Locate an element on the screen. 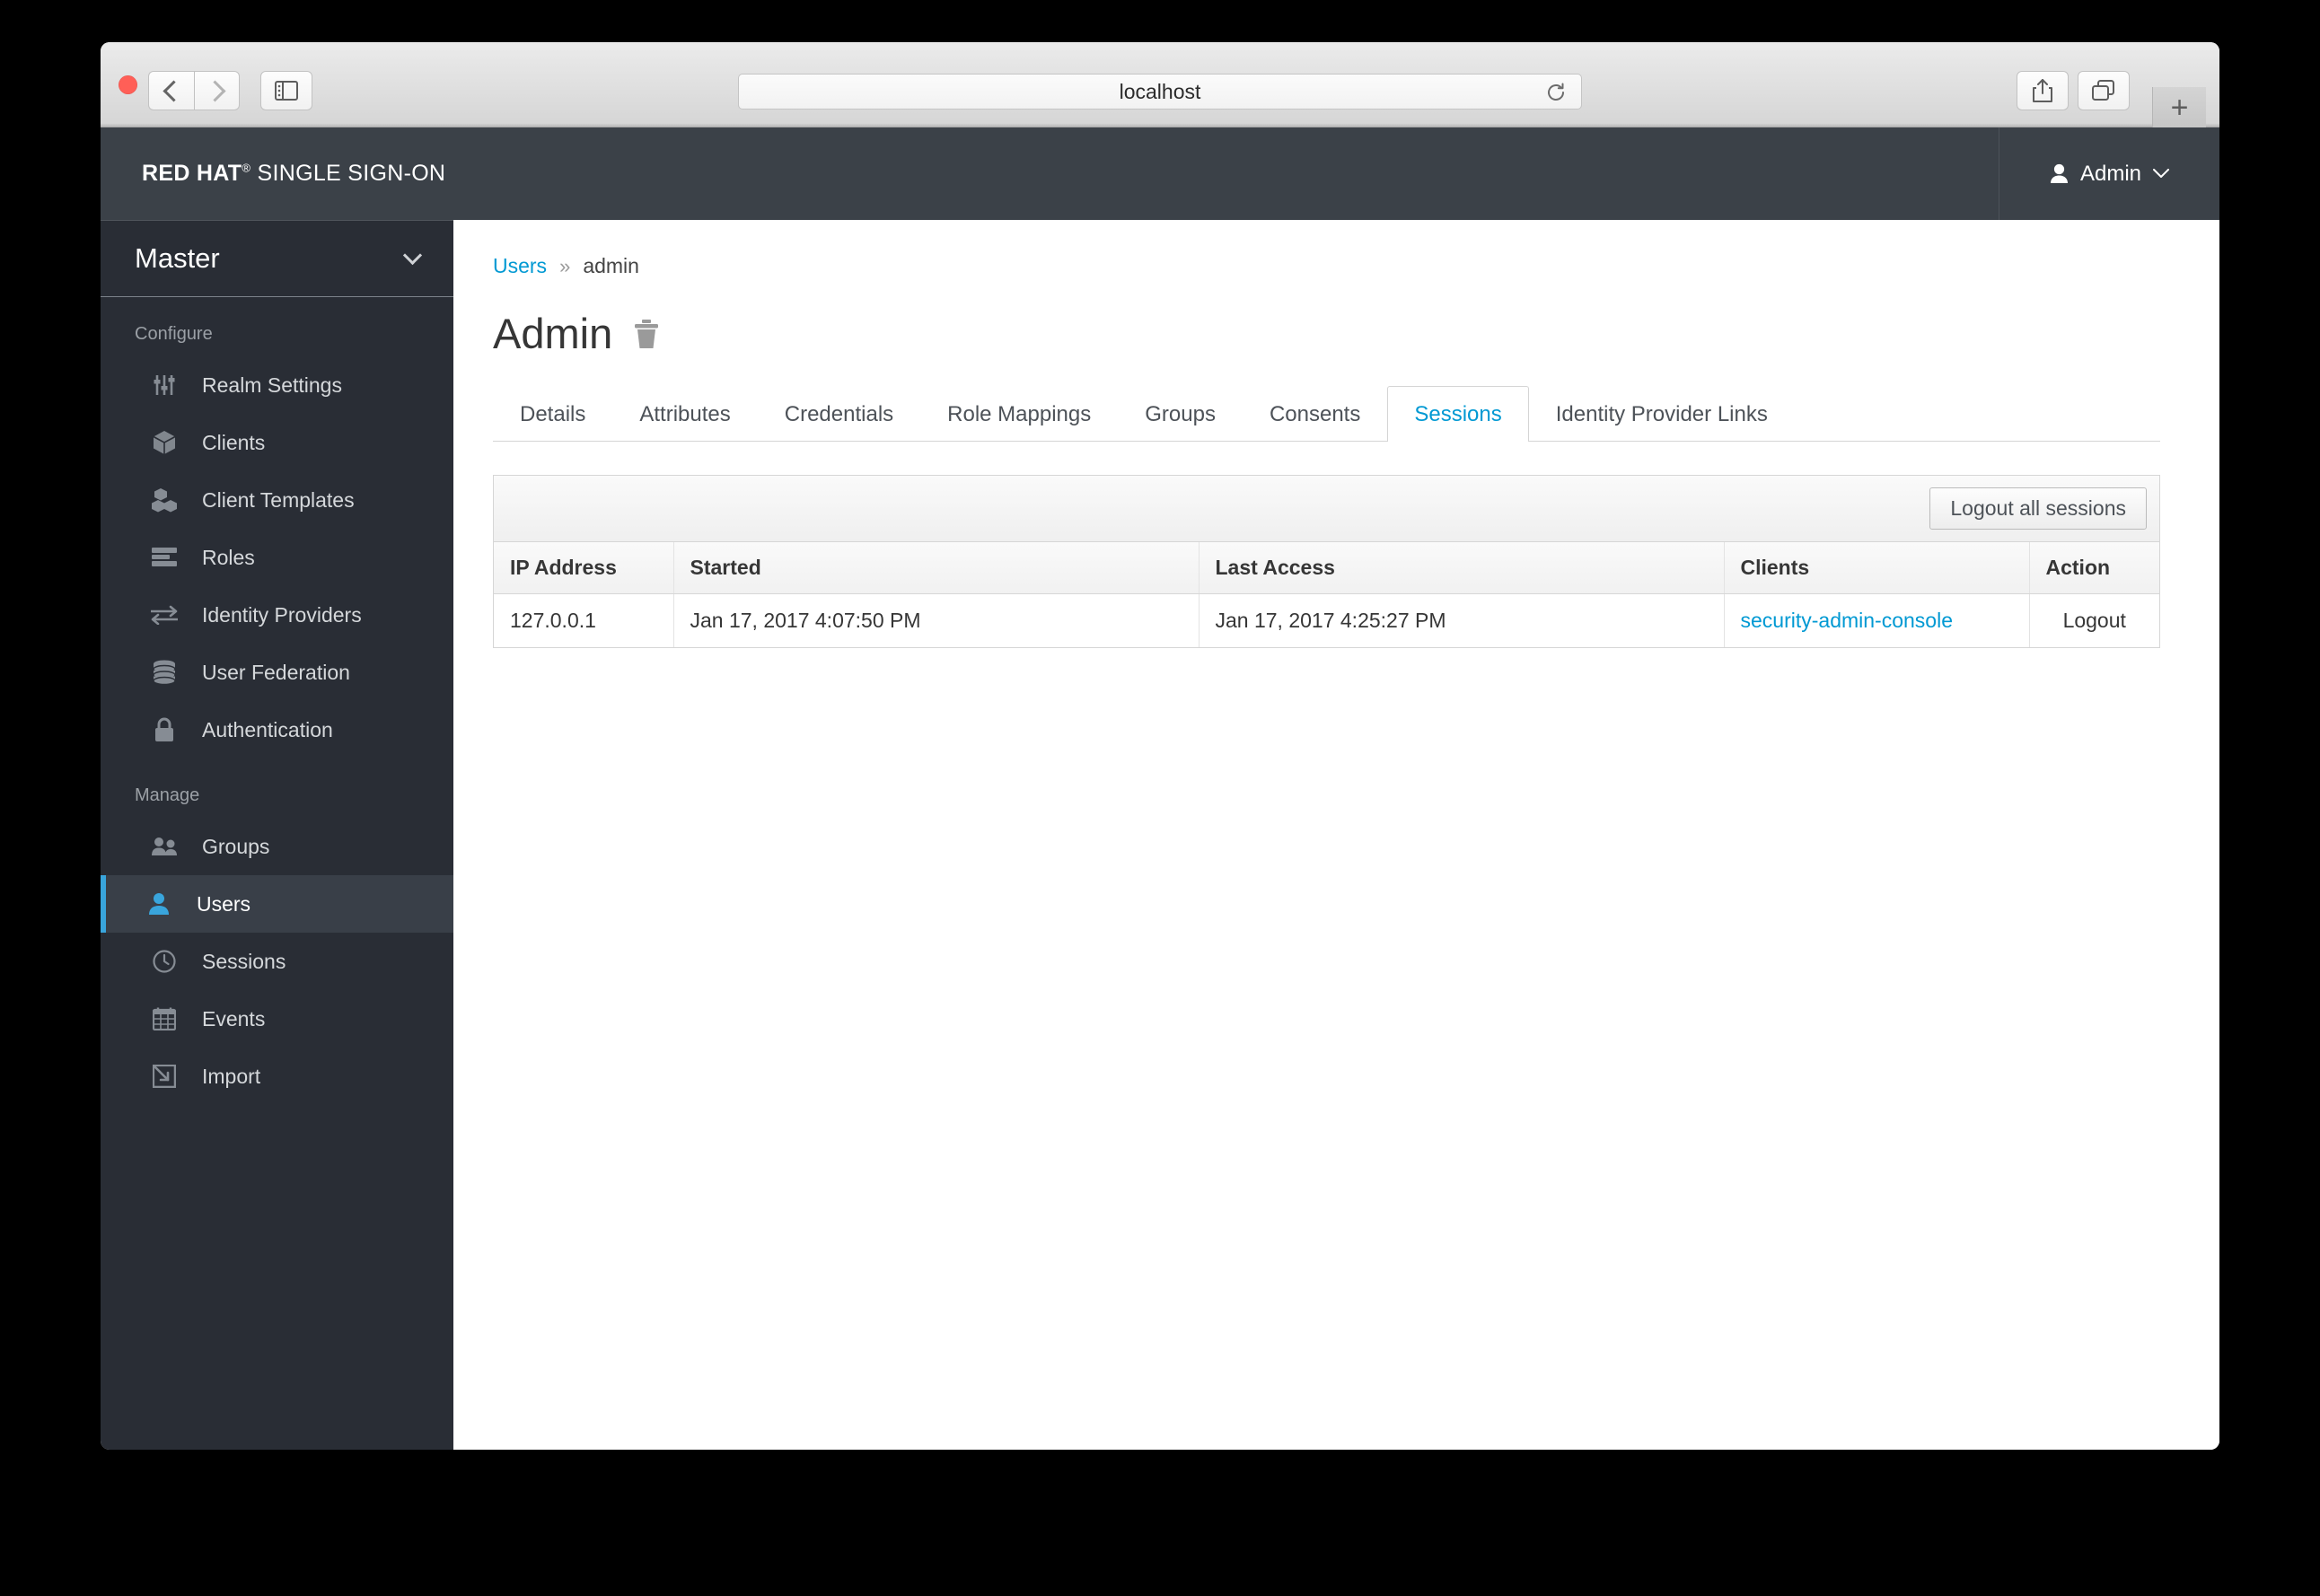 This screenshot has height=1596, width=2320. cubes-icon is located at coordinates (164, 500).